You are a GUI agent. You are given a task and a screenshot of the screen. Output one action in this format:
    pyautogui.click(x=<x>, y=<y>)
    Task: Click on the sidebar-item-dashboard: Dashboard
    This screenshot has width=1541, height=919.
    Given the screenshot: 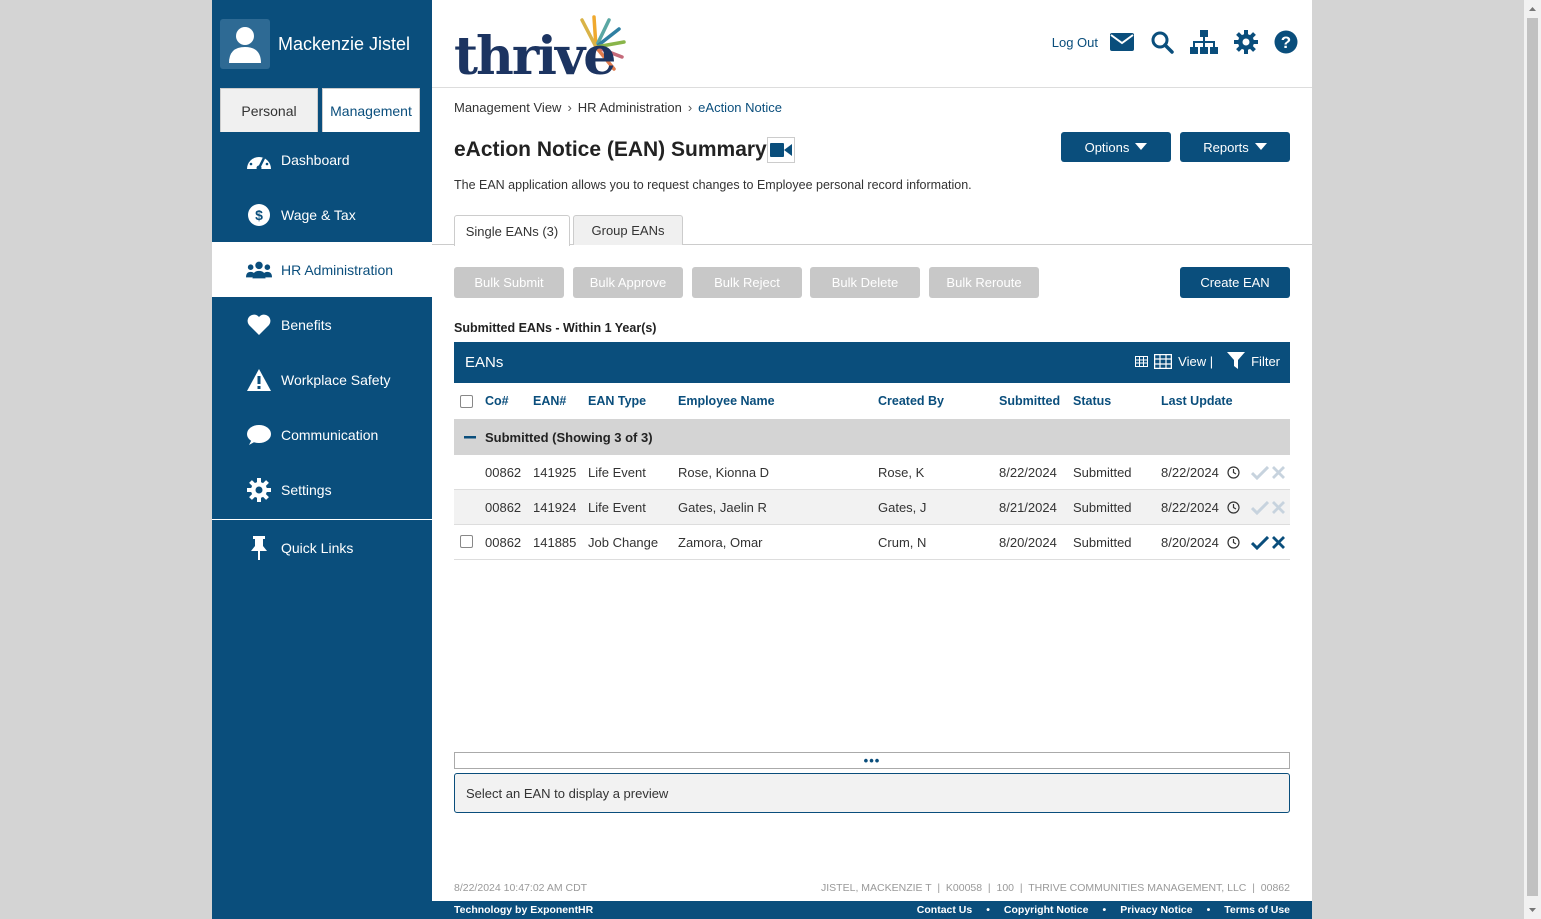 What is the action you would take?
    pyautogui.click(x=322, y=159)
    